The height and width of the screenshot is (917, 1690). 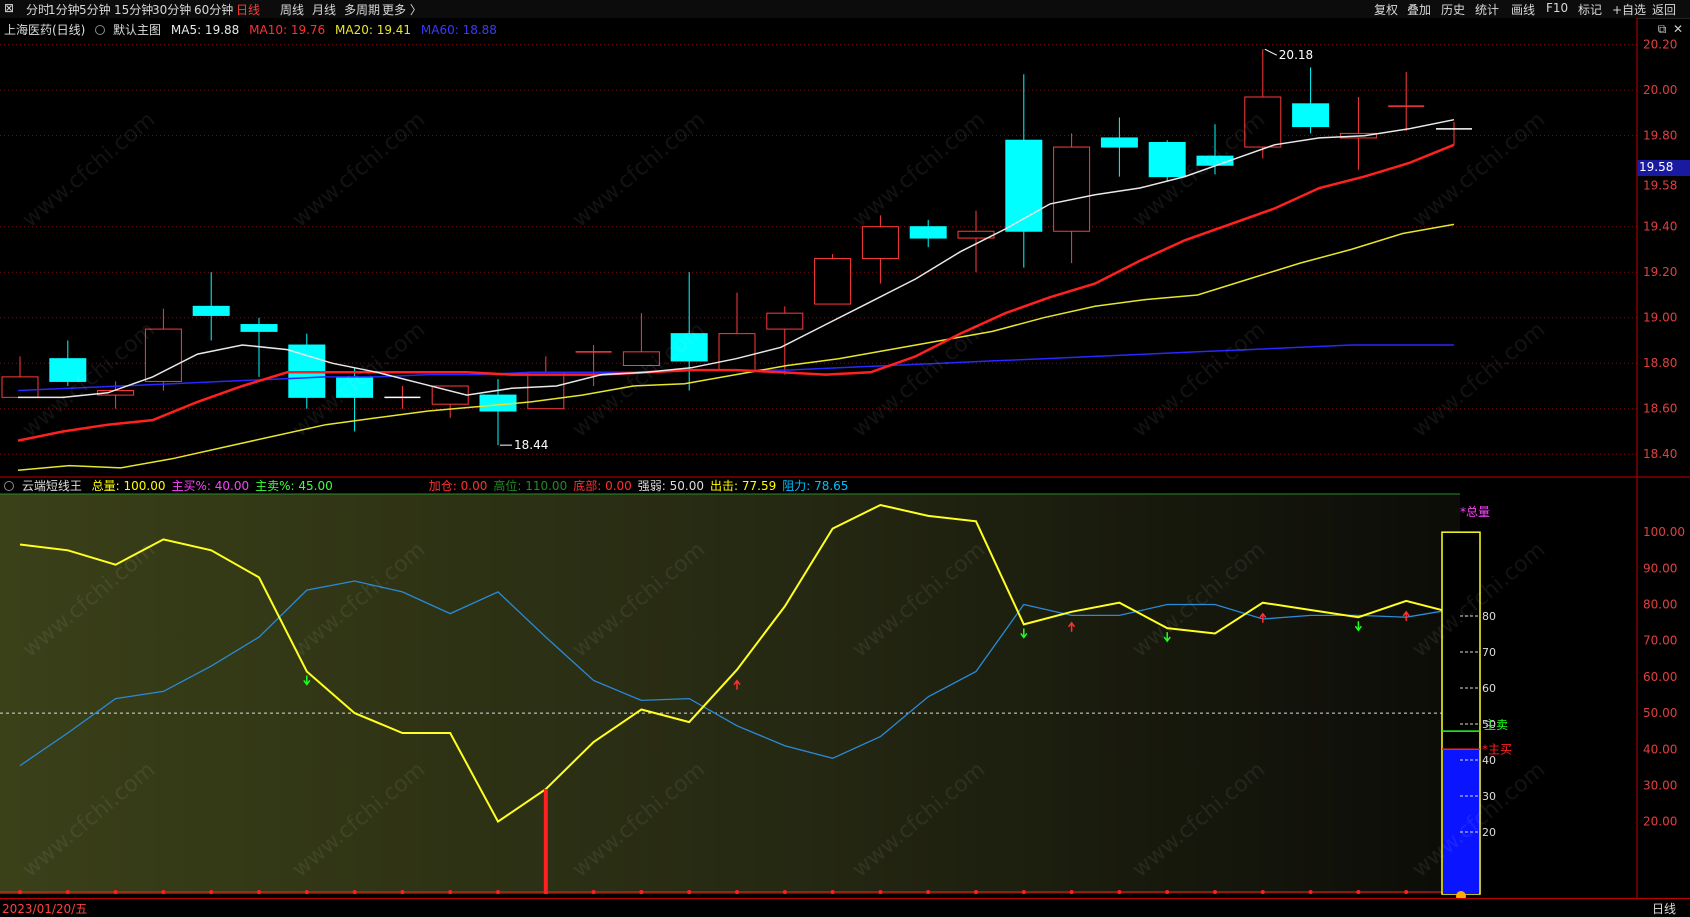 What do you see at coordinates (205, 30) in the screenshot?
I see `ma5-label: MA5: 19.88` at bounding box center [205, 30].